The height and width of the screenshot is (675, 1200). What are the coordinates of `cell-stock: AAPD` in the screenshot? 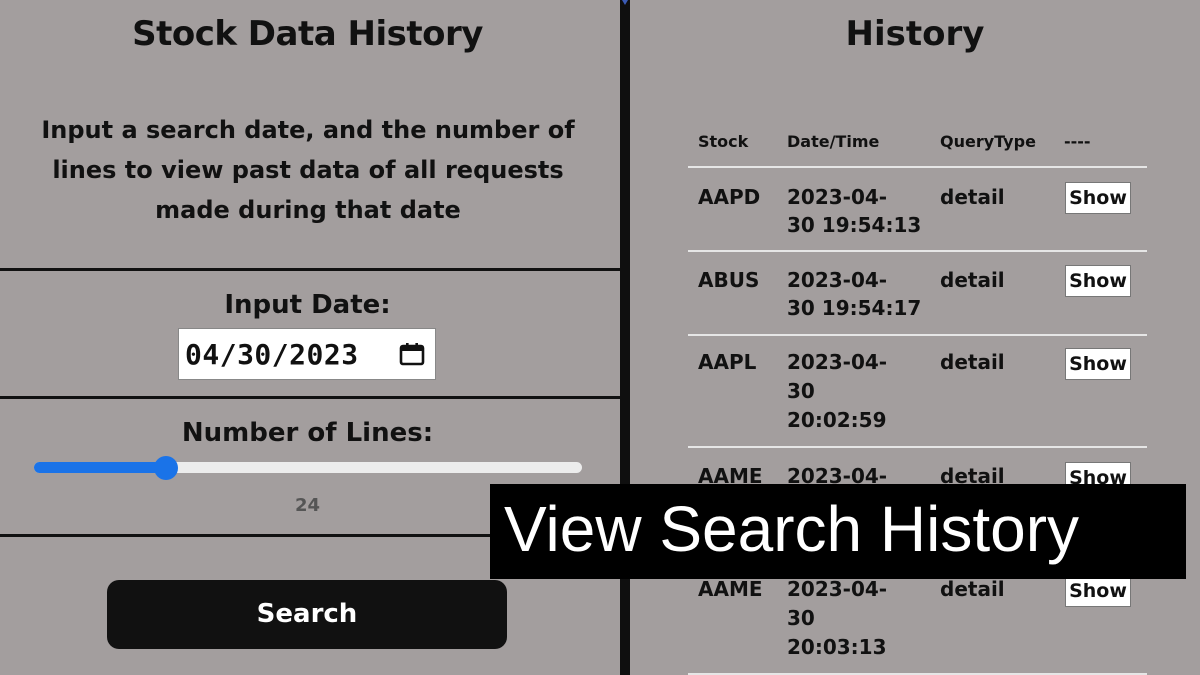 It's located at (729, 197).